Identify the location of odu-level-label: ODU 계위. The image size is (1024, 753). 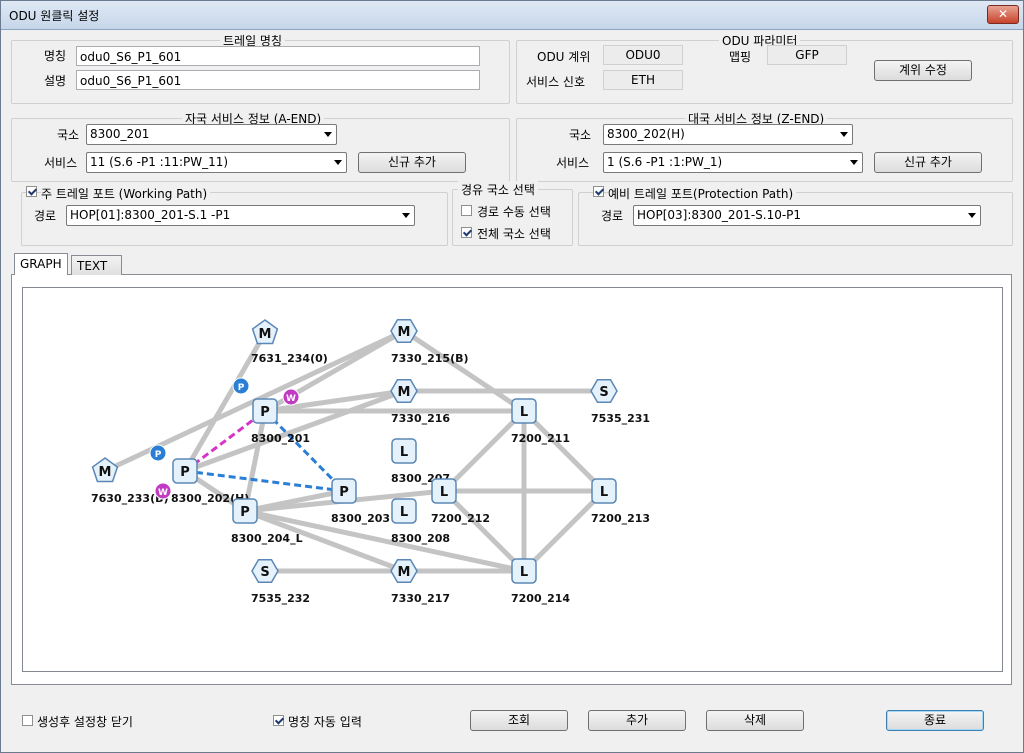
(564, 57).